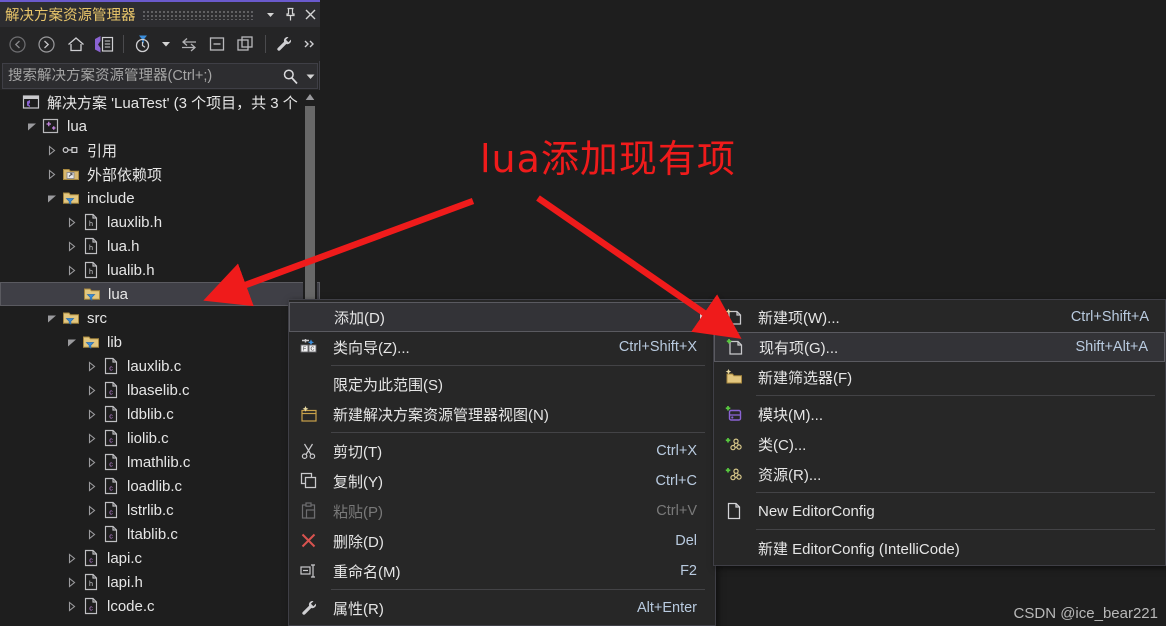  What do you see at coordinates (270, 15) in the screenshot?
I see `window-dropdown-icon` at bounding box center [270, 15].